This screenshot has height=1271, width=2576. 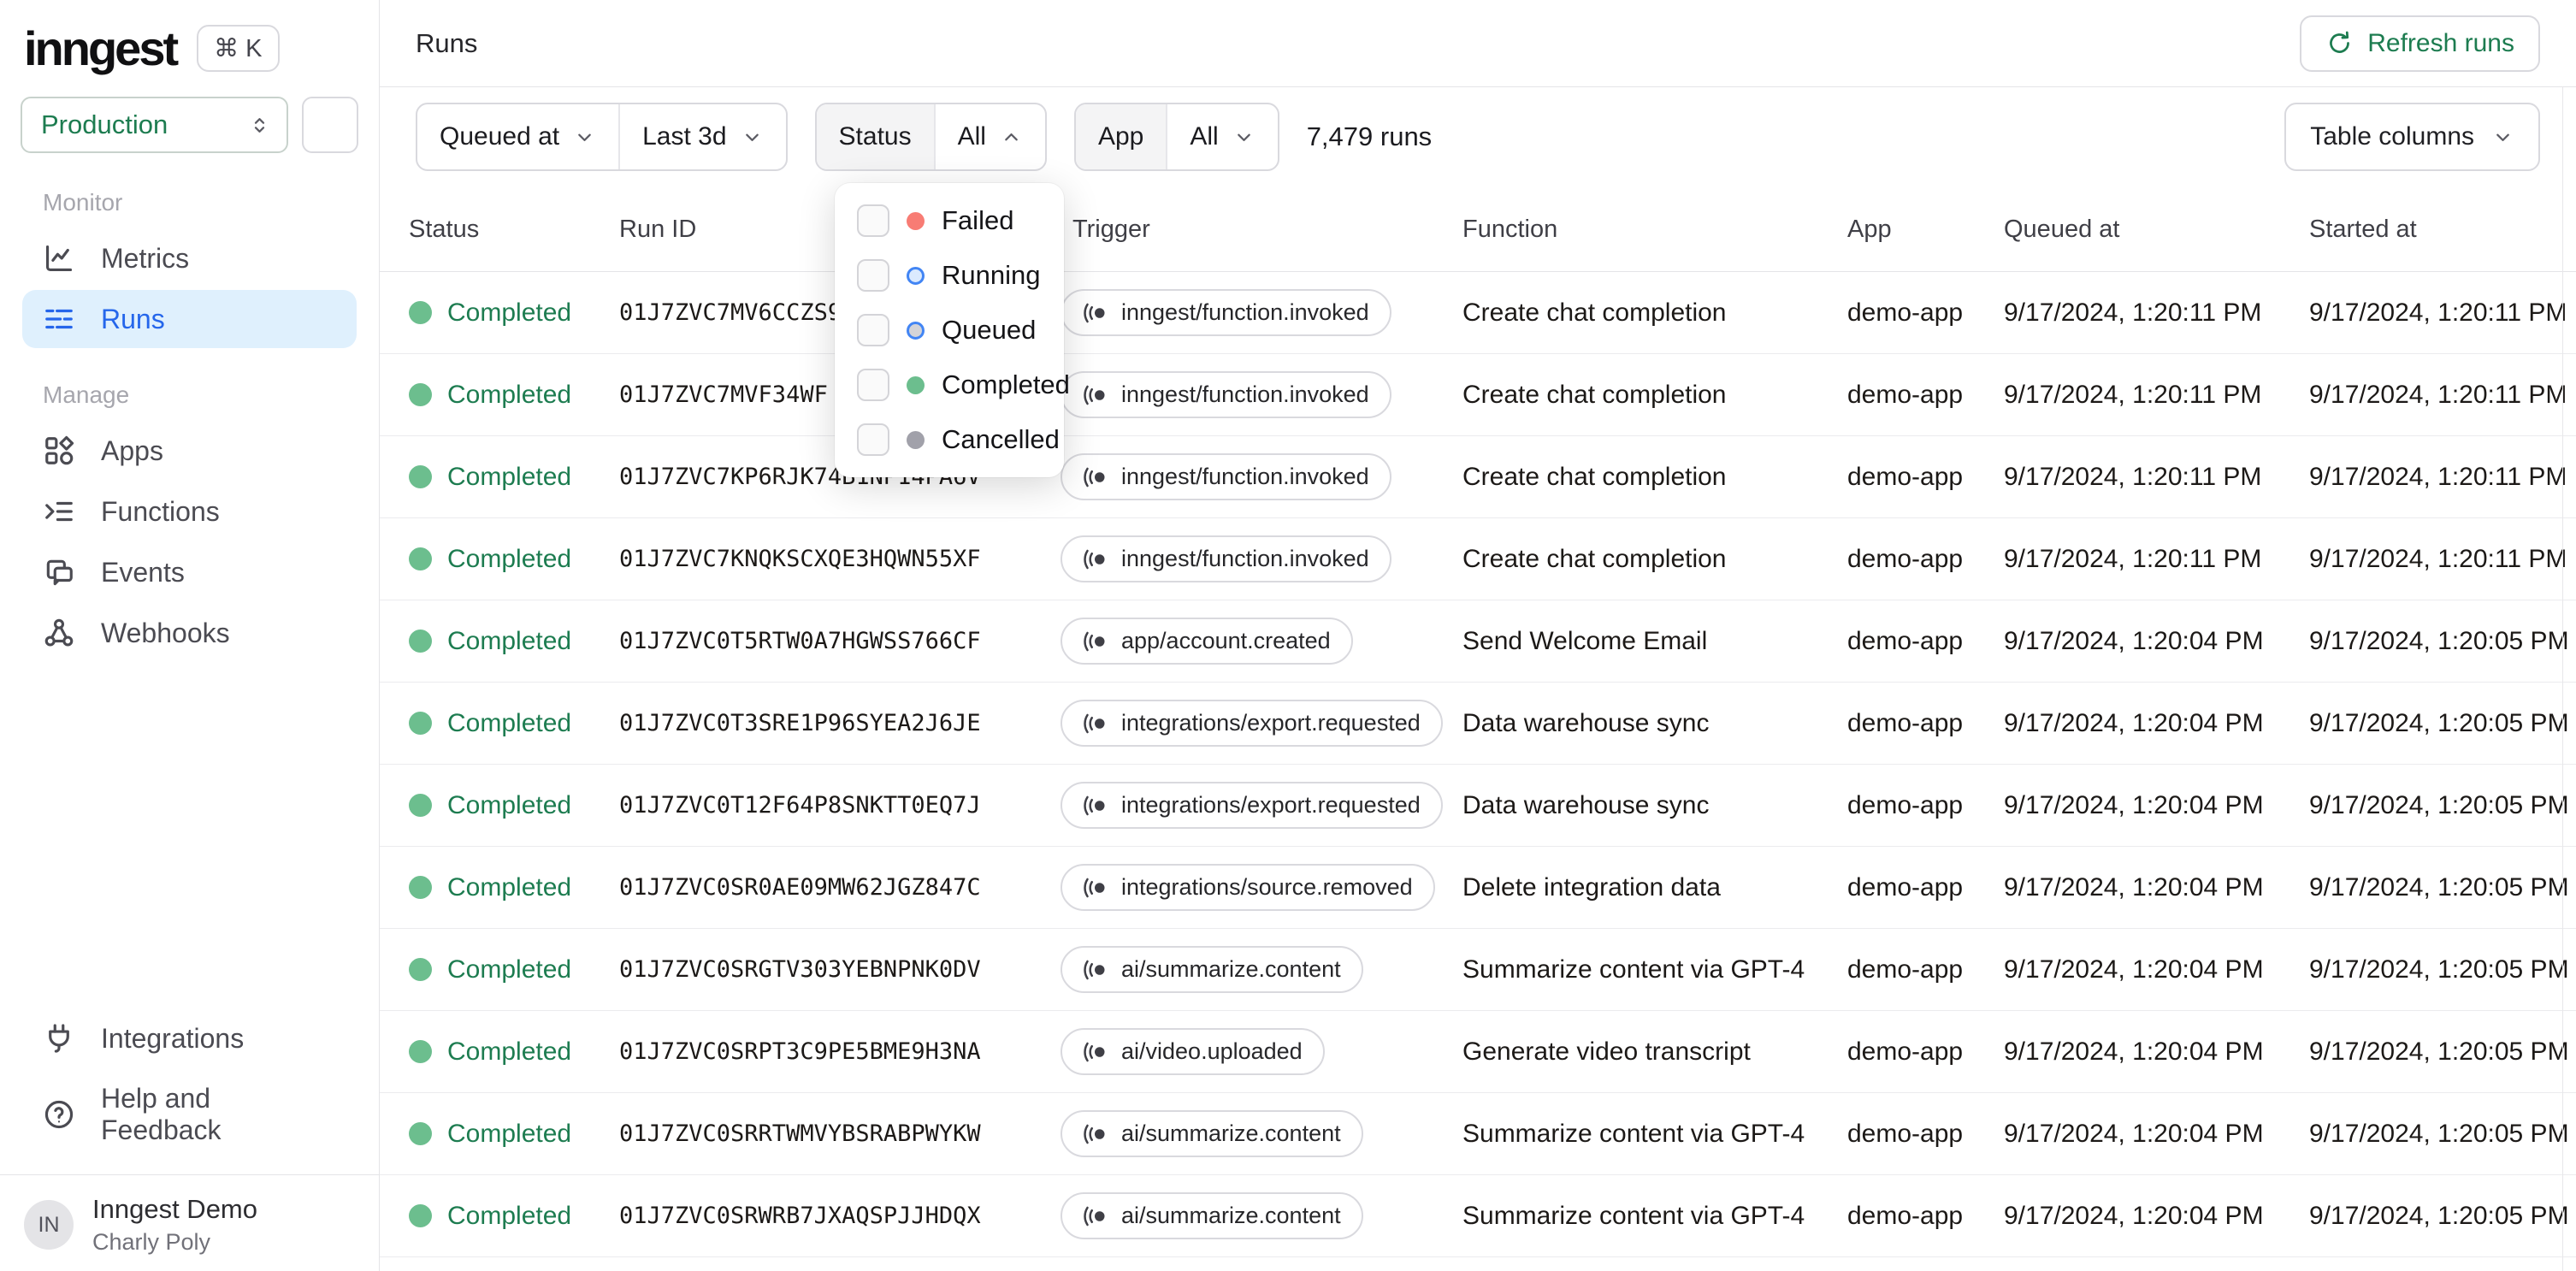 What do you see at coordinates (916, 384) in the screenshot?
I see `status-dot-completed` at bounding box center [916, 384].